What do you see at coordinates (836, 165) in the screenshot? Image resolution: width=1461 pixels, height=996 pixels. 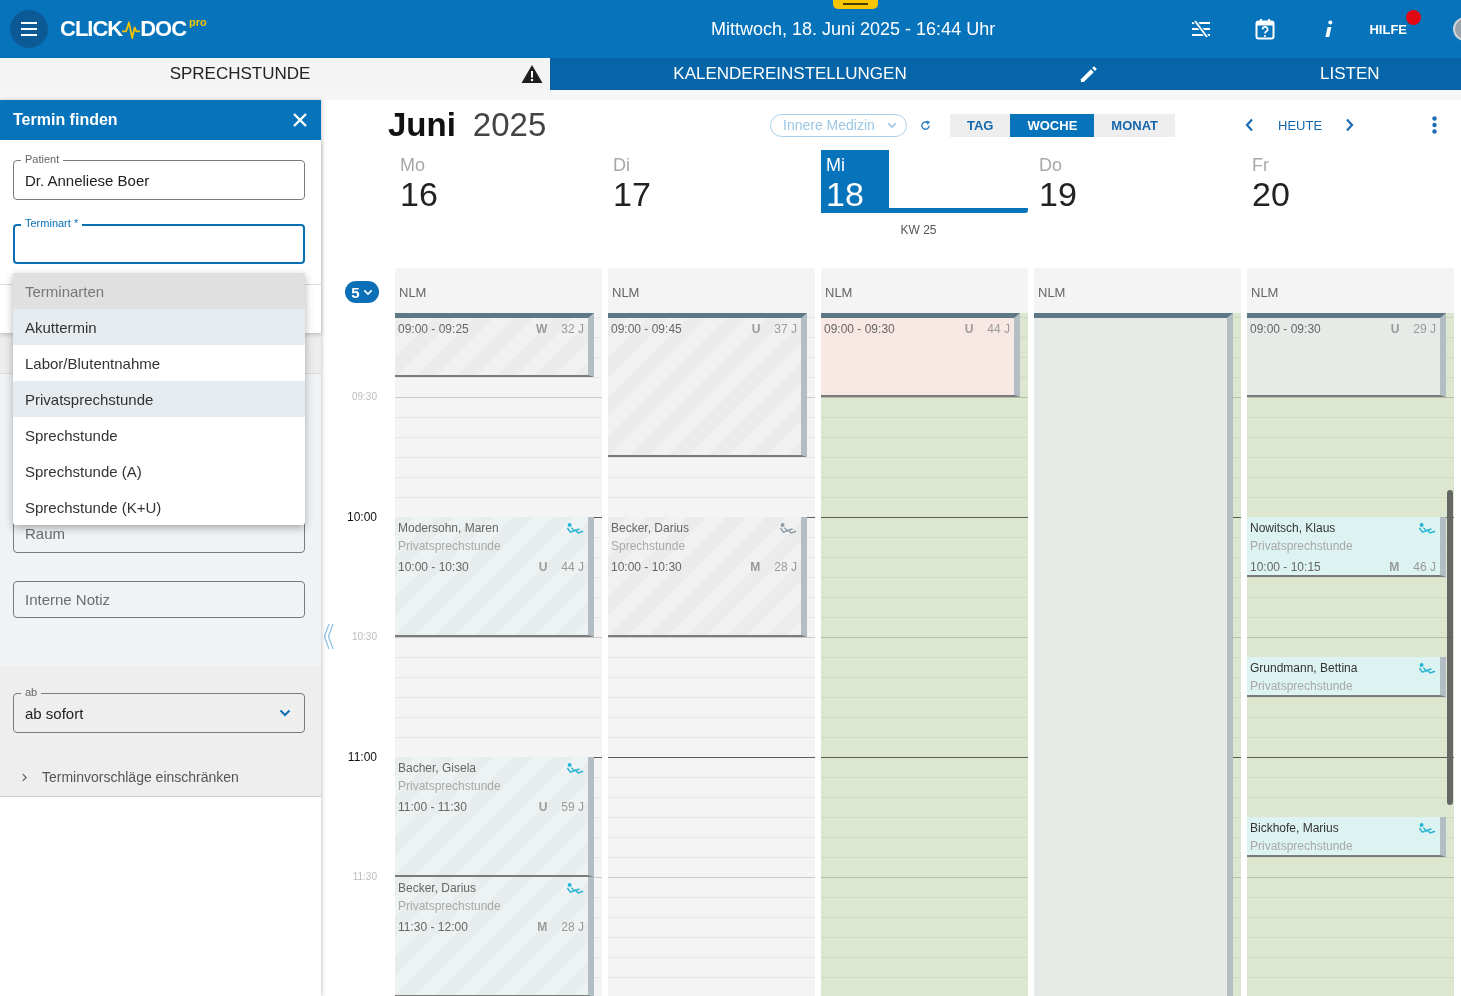 I see `weekday-label: Mi` at bounding box center [836, 165].